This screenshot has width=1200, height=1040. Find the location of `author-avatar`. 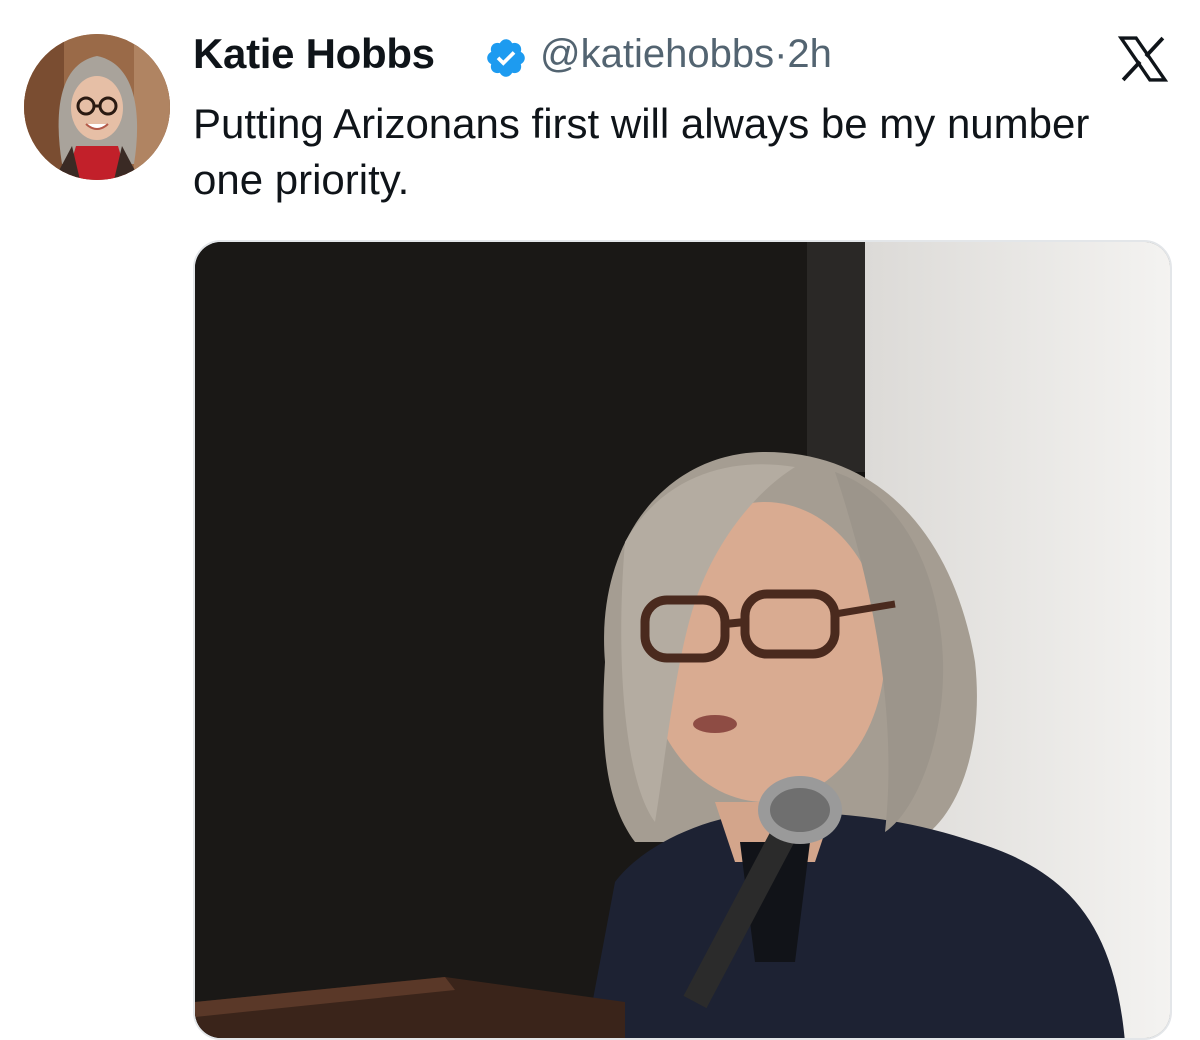

author-avatar is located at coordinates (97, 107).